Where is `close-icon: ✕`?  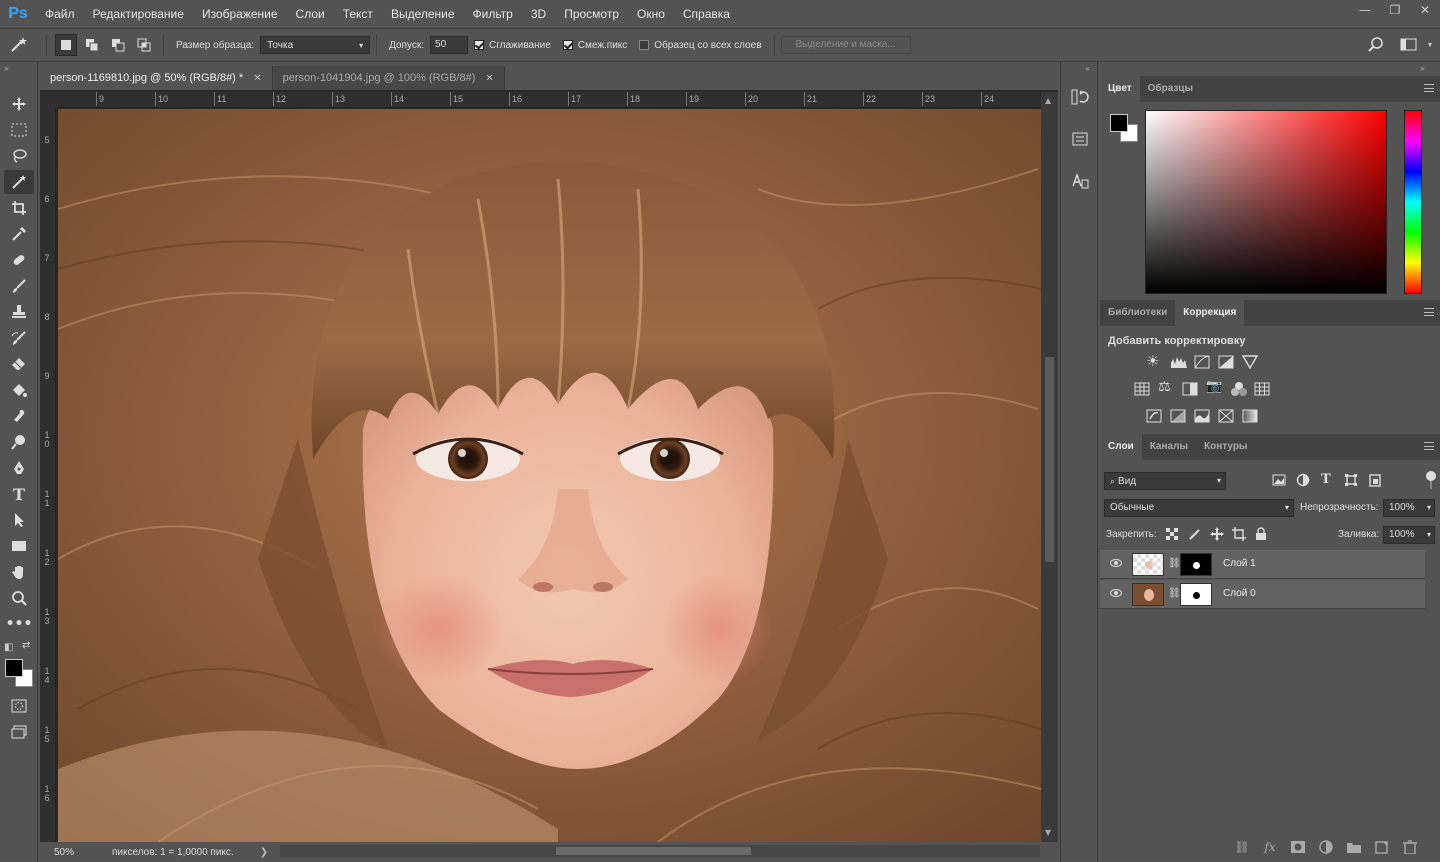
close-icon: ✕ is located at coordinates (257, 78).